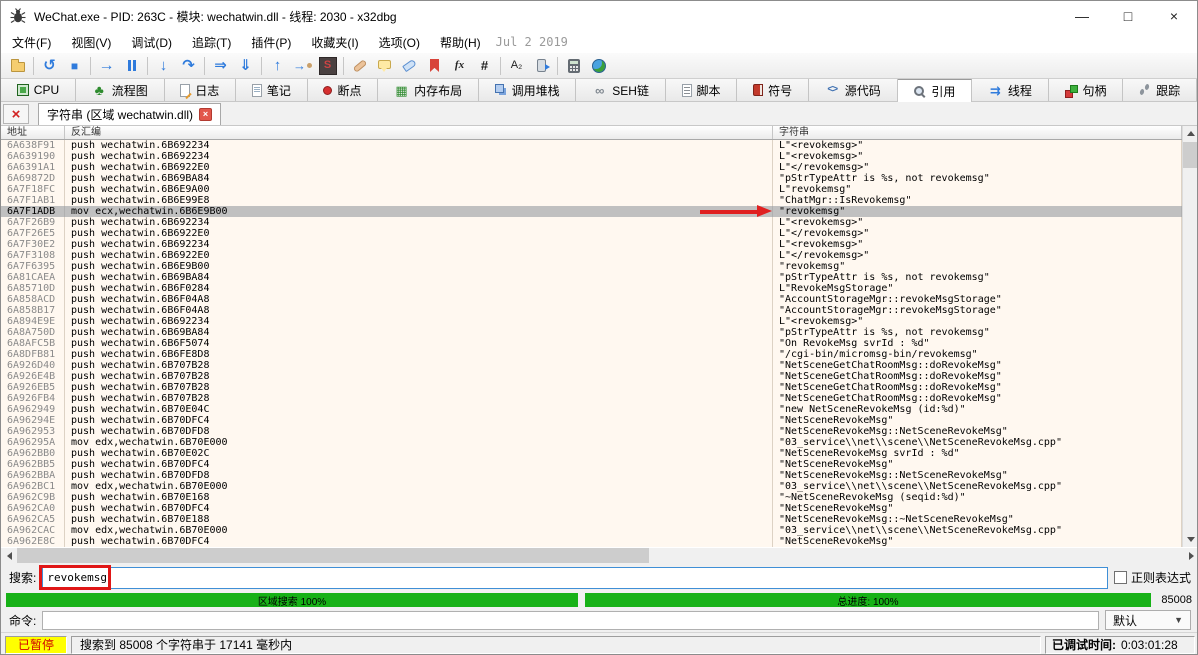  I want to click on vertical-scroll-thumb, so click(1190, 155).